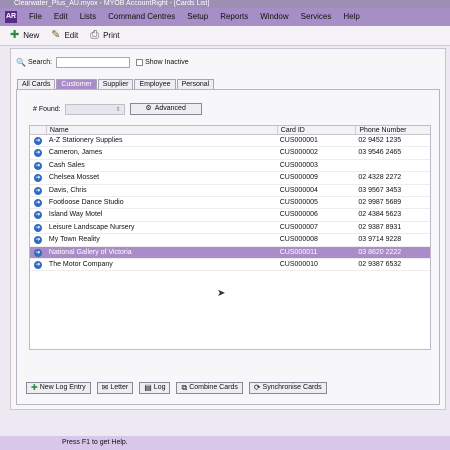 The image size is (450, 450). I want to click on phone-cell: 02 9387 8931, so click(380, 227).